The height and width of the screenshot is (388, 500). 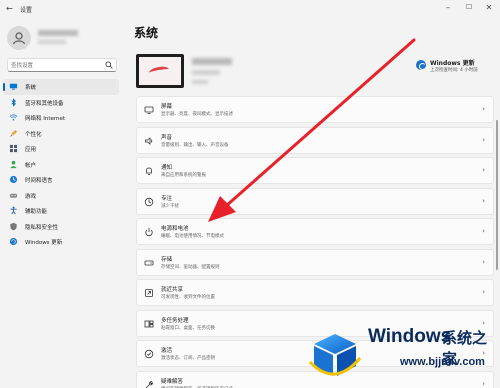 I want to click on sidebar-item-label: 应用, so click(x=31, y=150).